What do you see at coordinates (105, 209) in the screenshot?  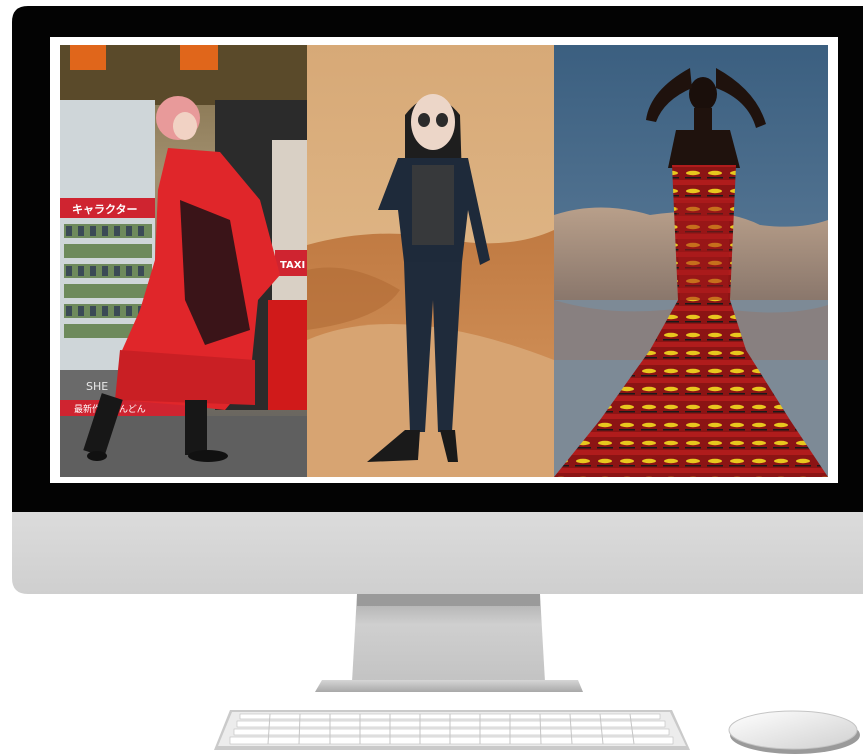 I see `katakana-banner-text: キャラクター` at bounding box center [105, 209].